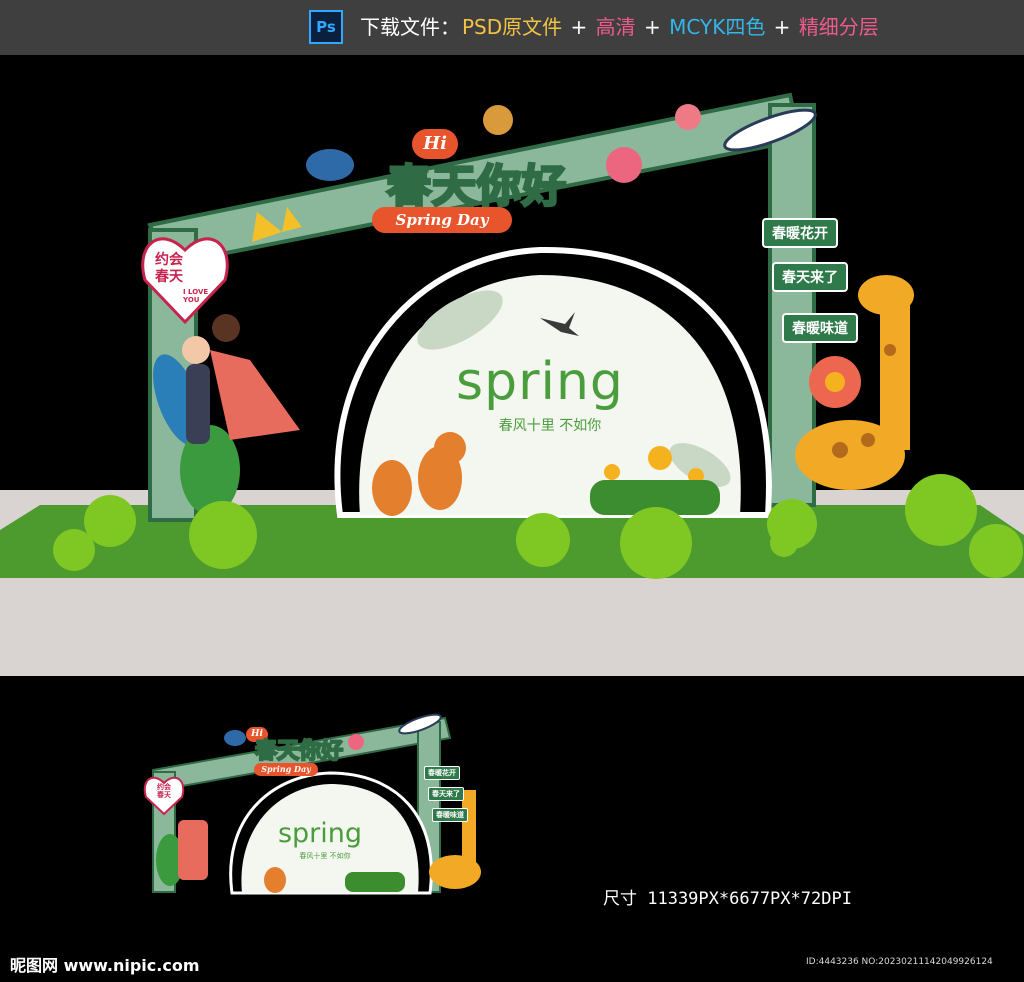 Image resolution: width=1024 pixels, height=982 pixels. I want to click on thumb-spring-word: spring, so click(320, 833).